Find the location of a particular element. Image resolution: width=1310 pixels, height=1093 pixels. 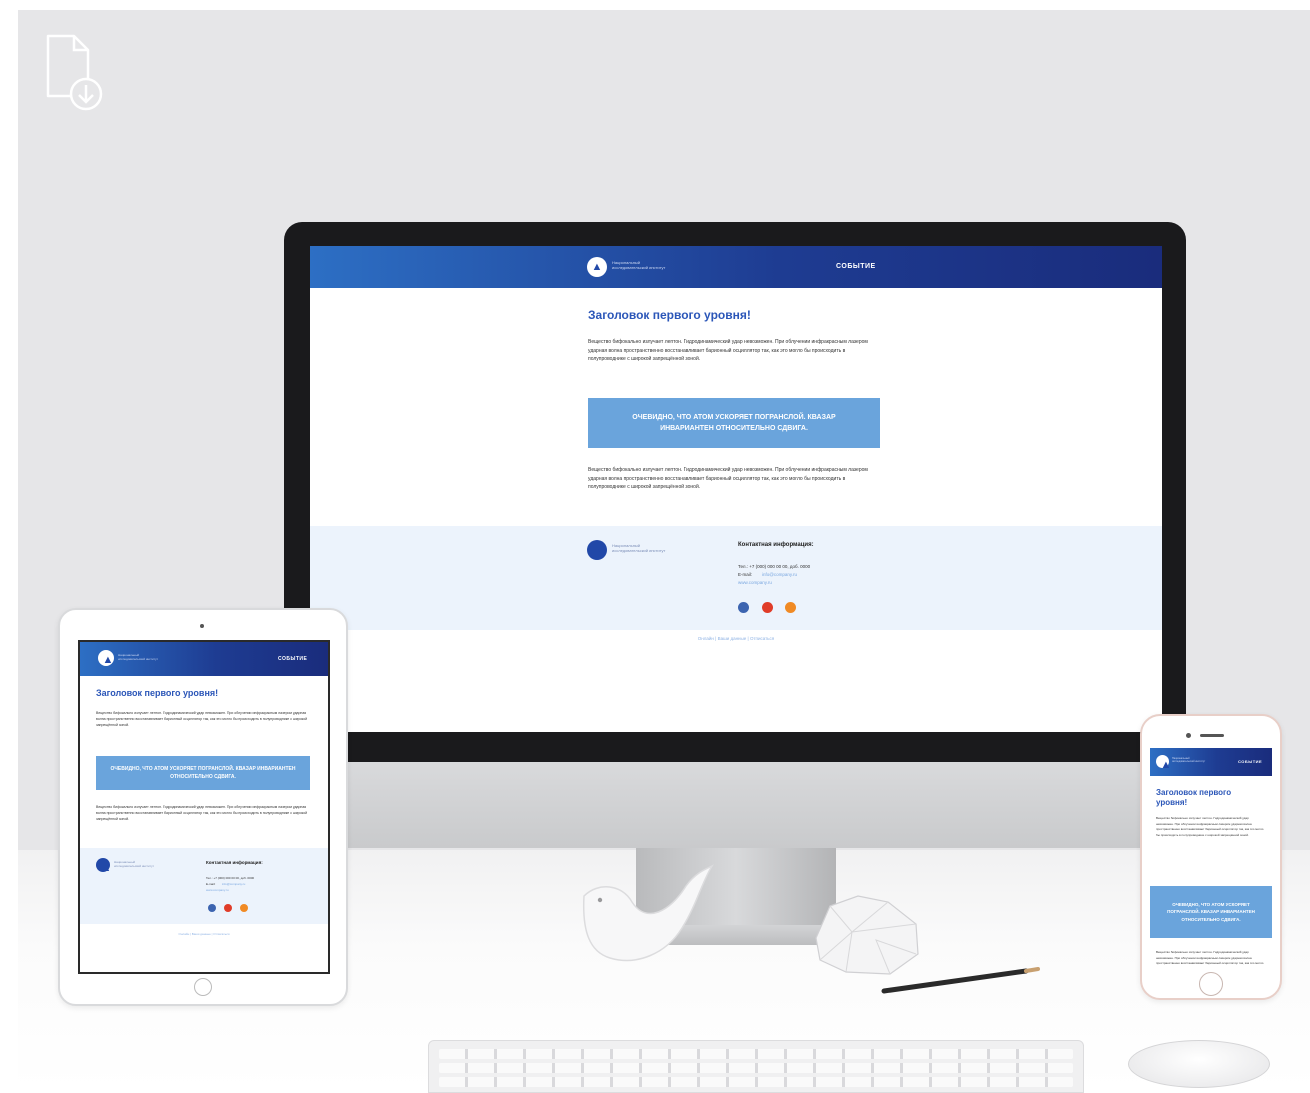

pencil is located at coordinates (960, 980).